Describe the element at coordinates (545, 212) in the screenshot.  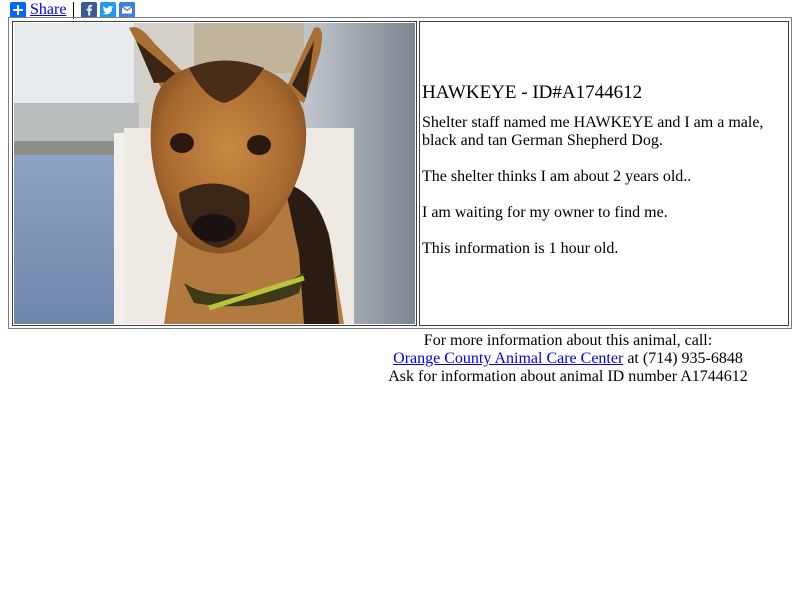
I see `animal-status: I am waiting for my owner to find me.` at that location.